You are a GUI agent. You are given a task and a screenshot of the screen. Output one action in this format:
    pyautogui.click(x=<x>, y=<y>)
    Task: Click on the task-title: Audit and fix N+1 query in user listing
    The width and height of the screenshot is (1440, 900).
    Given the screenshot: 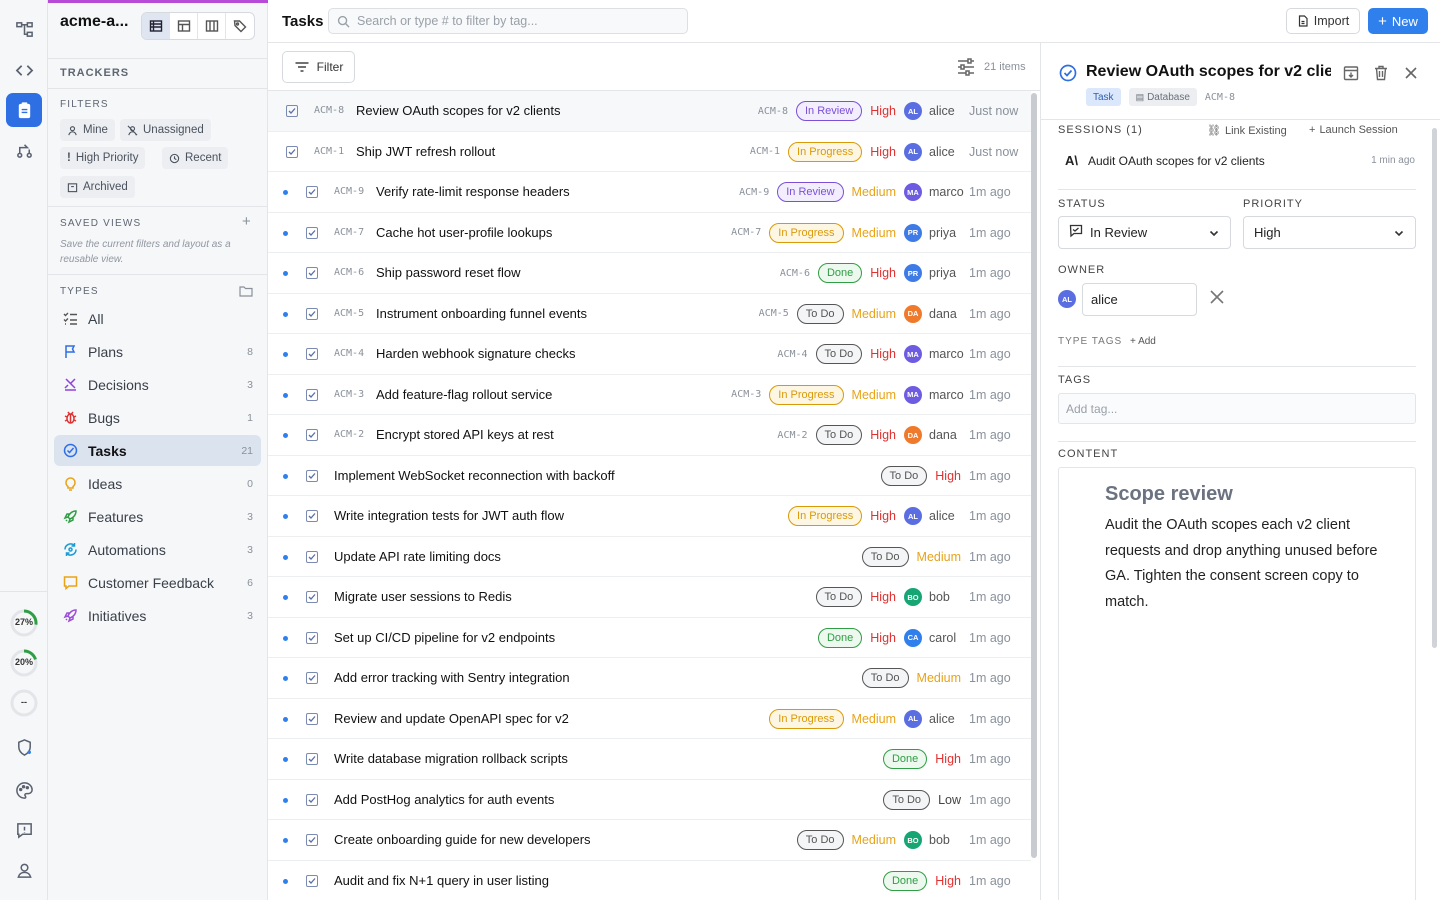 What is the action you would take?
    pyautogui.click(x=441, y=880)
    